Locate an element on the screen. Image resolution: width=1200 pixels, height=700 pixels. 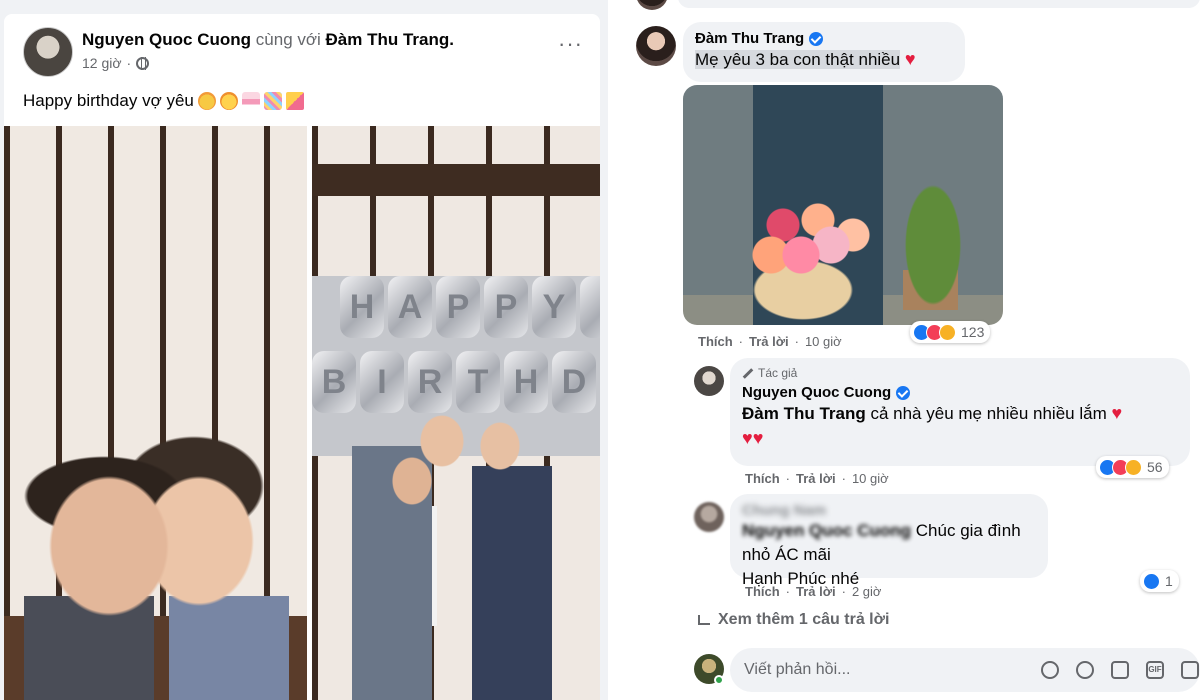
balloon-letter: Y is located at coordinates (554, 307).